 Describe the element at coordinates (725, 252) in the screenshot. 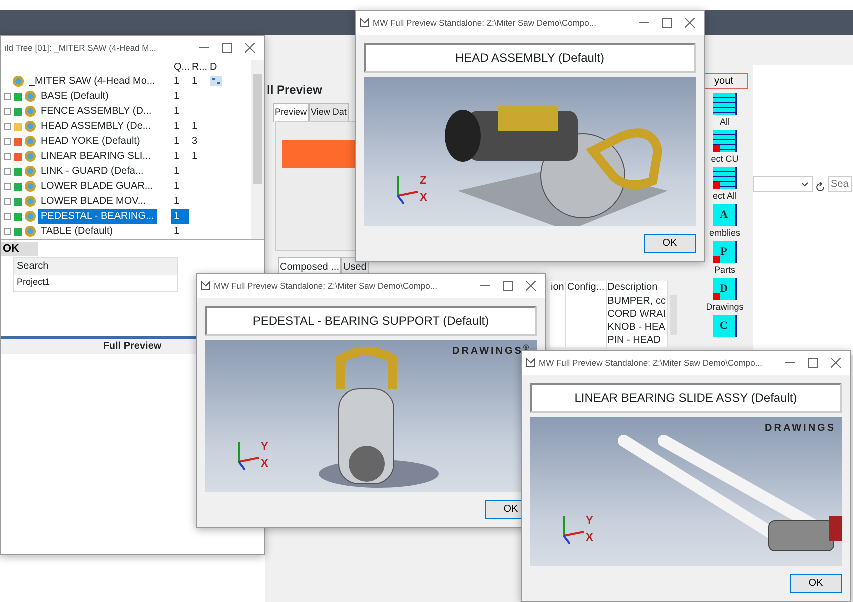

I see `toolbar-icon: P` at that location.